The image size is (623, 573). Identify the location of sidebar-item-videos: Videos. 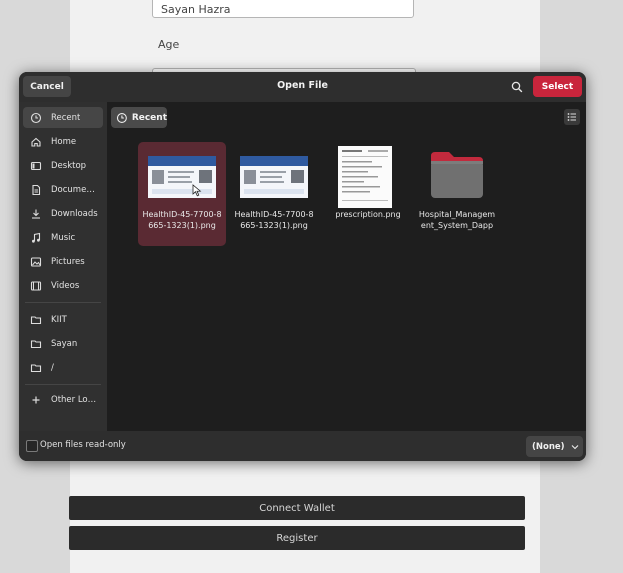
(63, 285).